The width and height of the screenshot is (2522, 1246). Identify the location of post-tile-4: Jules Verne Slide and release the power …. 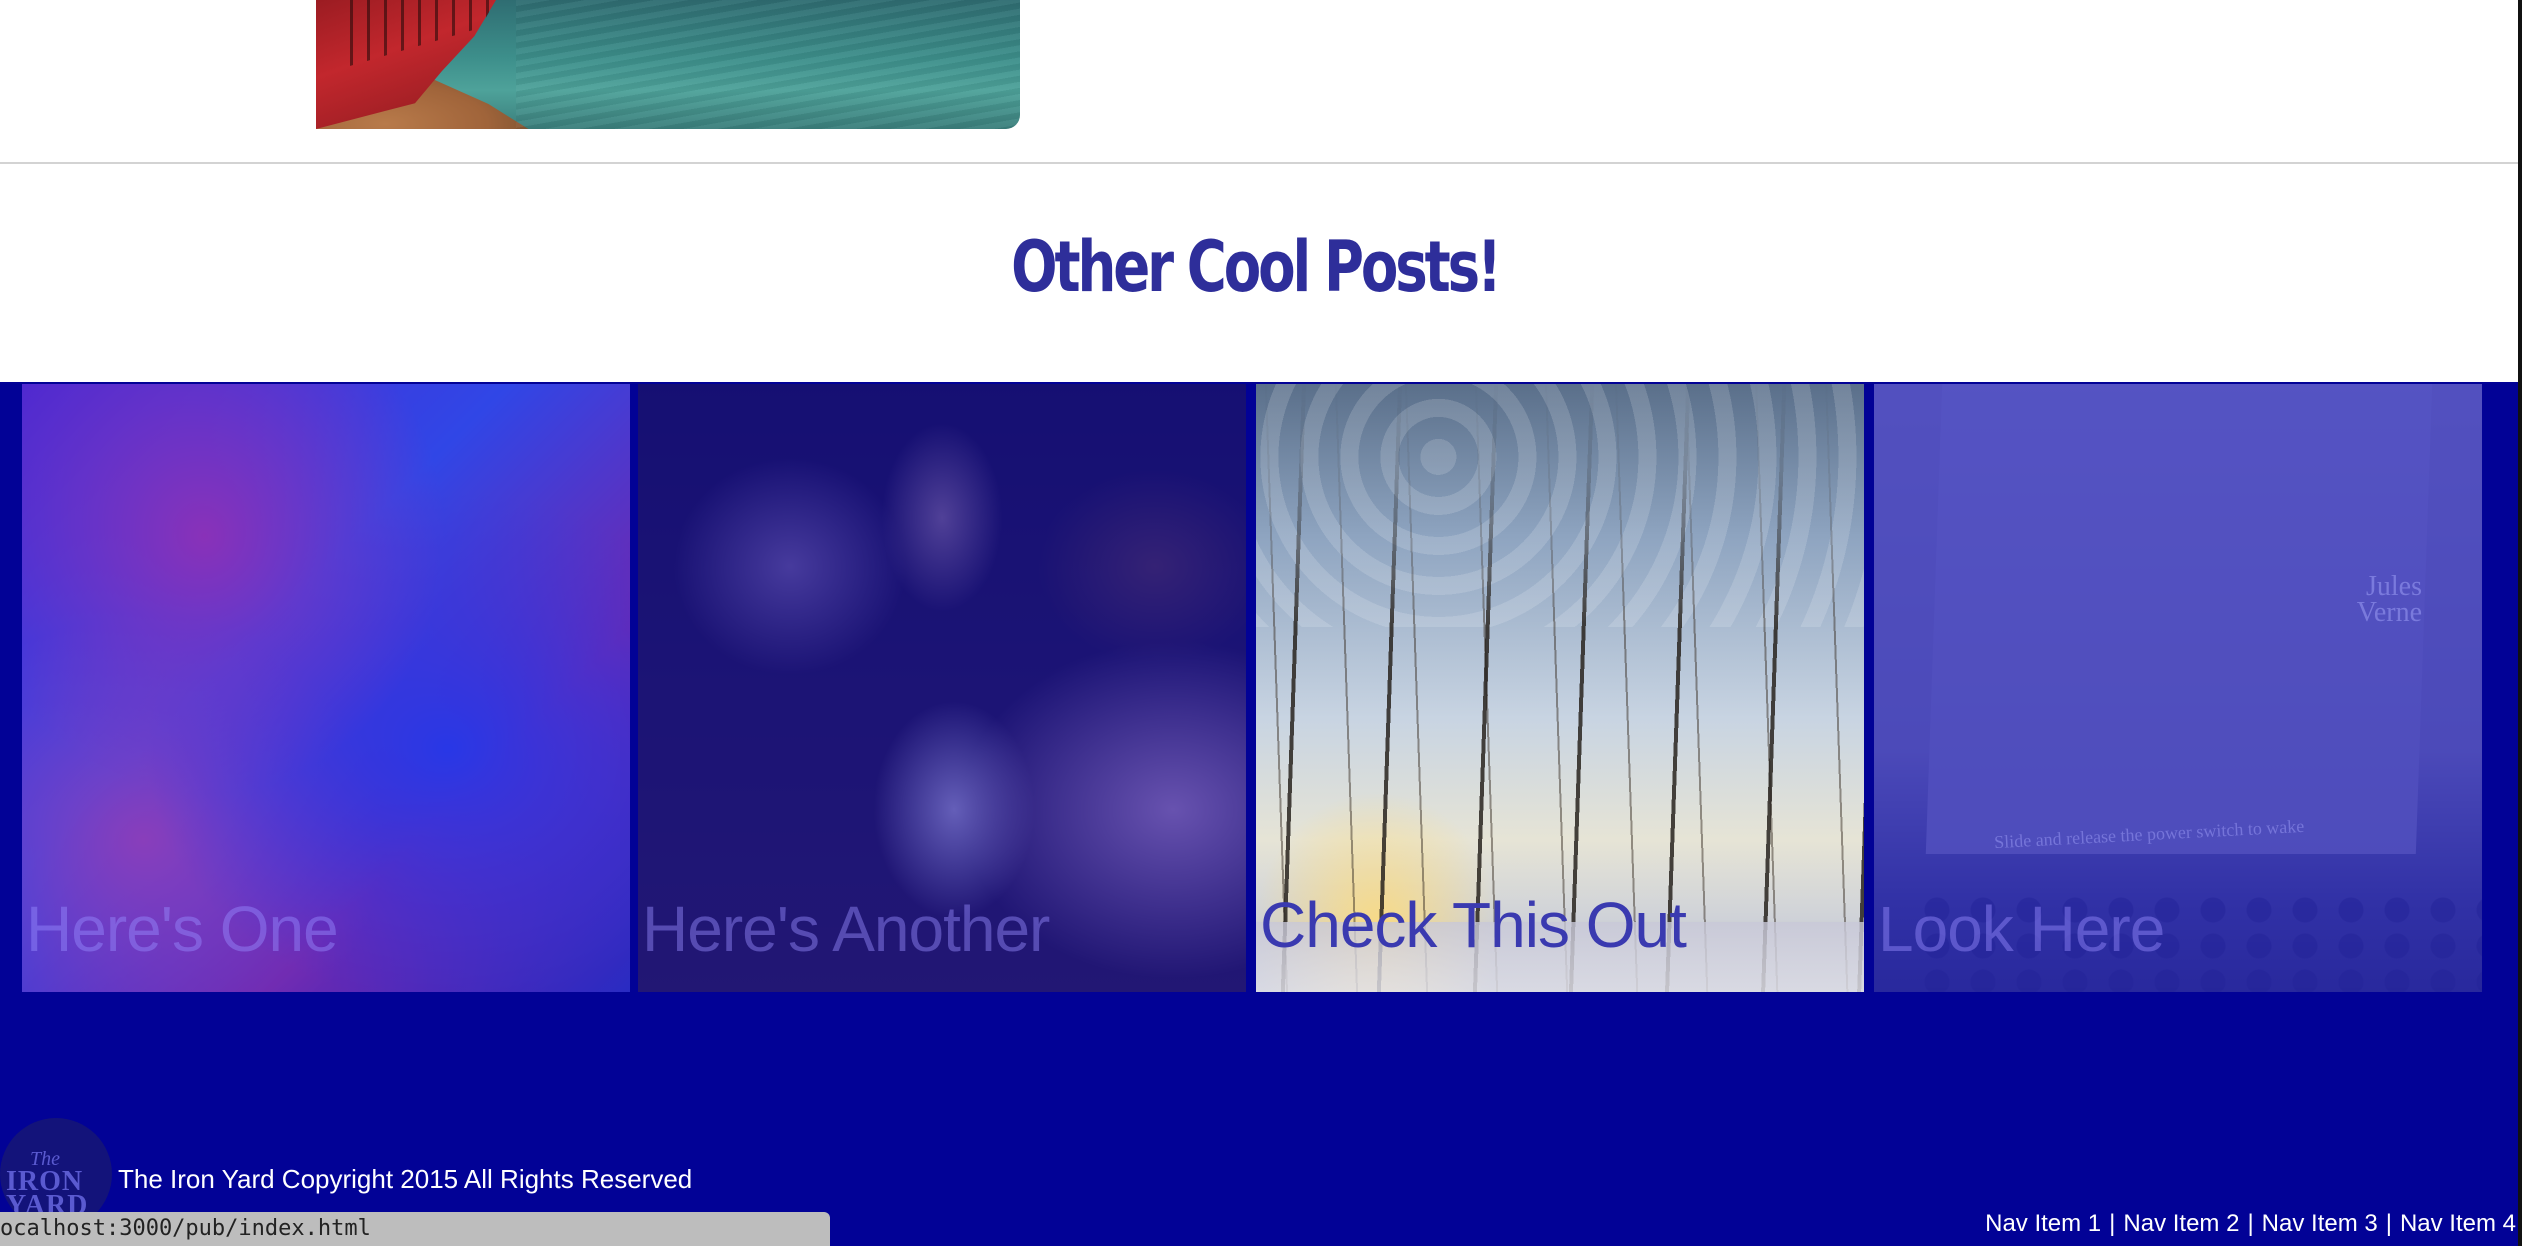
(2178, 688).